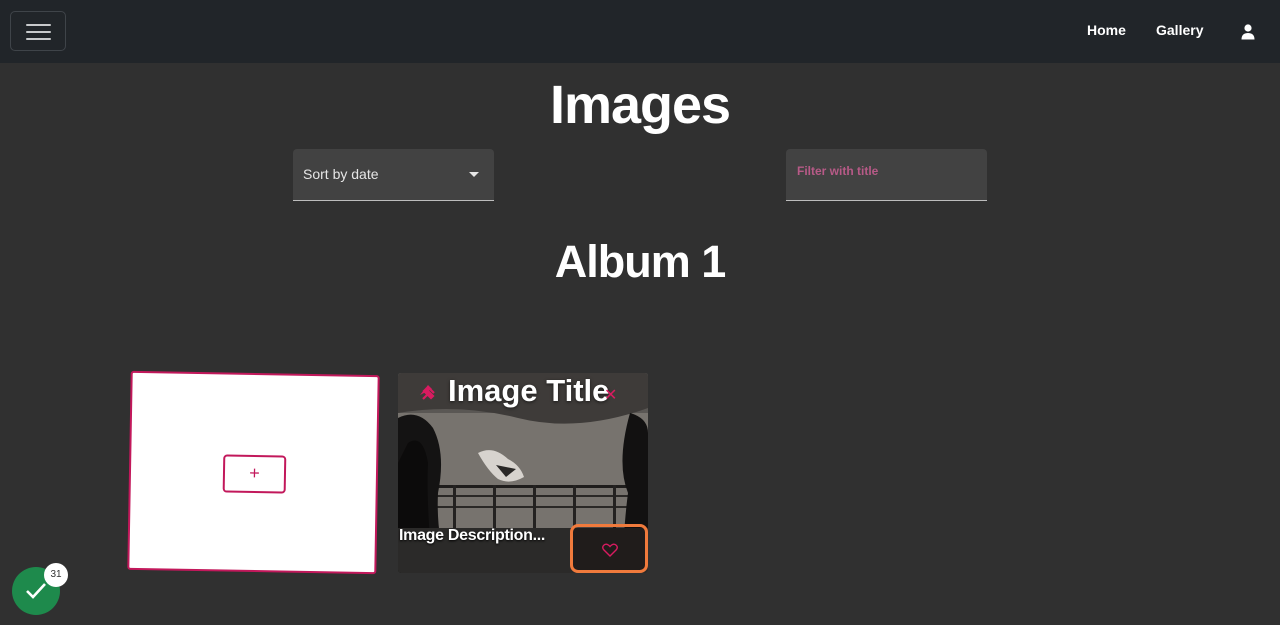  What do you see at coordinates (56, 575) in the screenshot?
I see `notification-badge: 31` at bounding box center [56, 575].